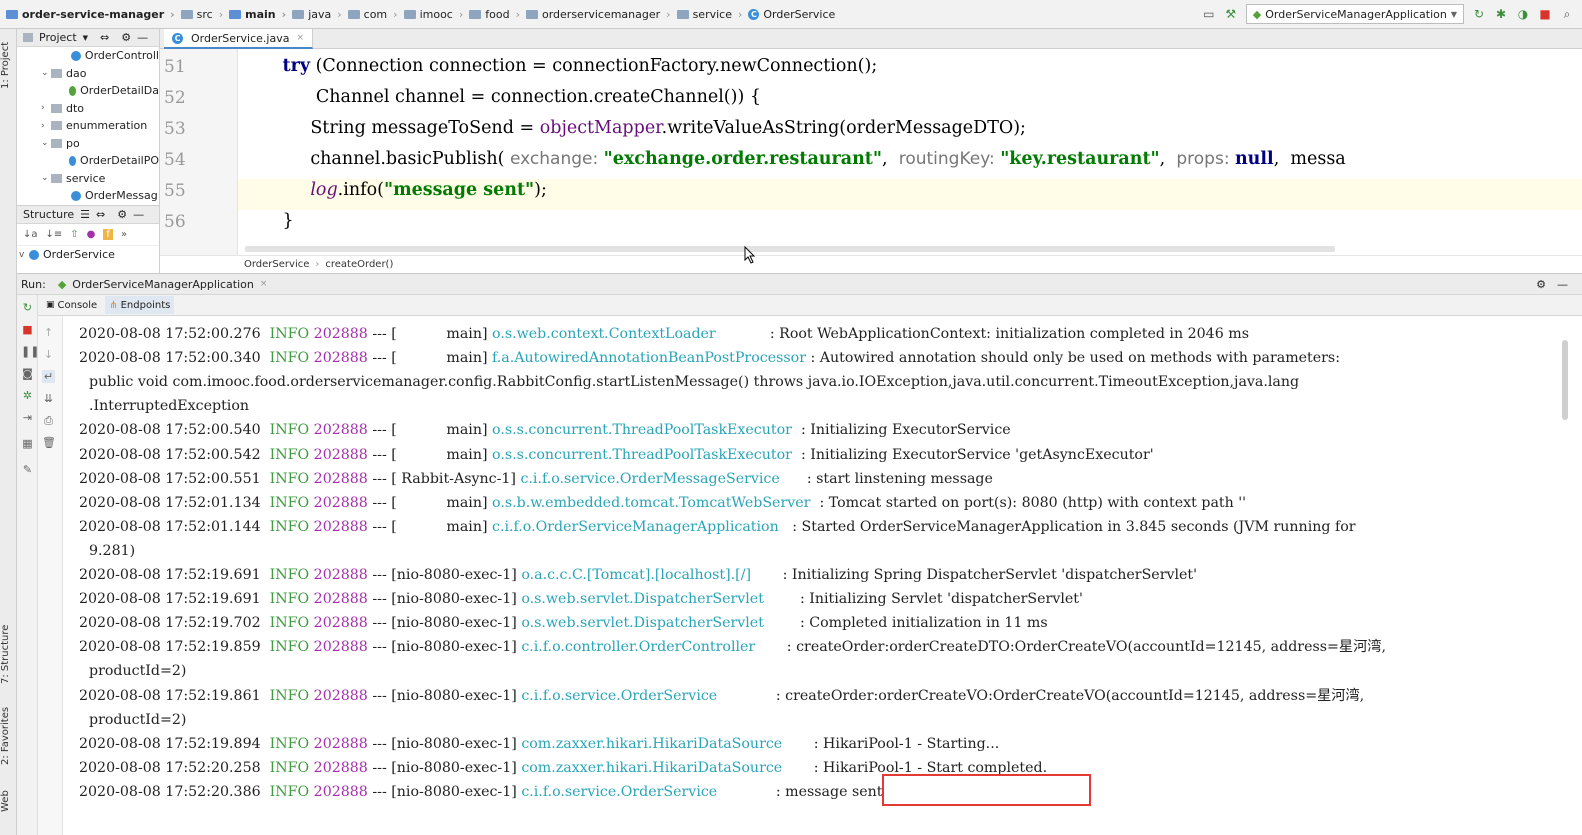  What do you see at coordinates (88, 126) in the screenshot?
I see `tree-item: › enummeration` at bounding box center [88, 126].